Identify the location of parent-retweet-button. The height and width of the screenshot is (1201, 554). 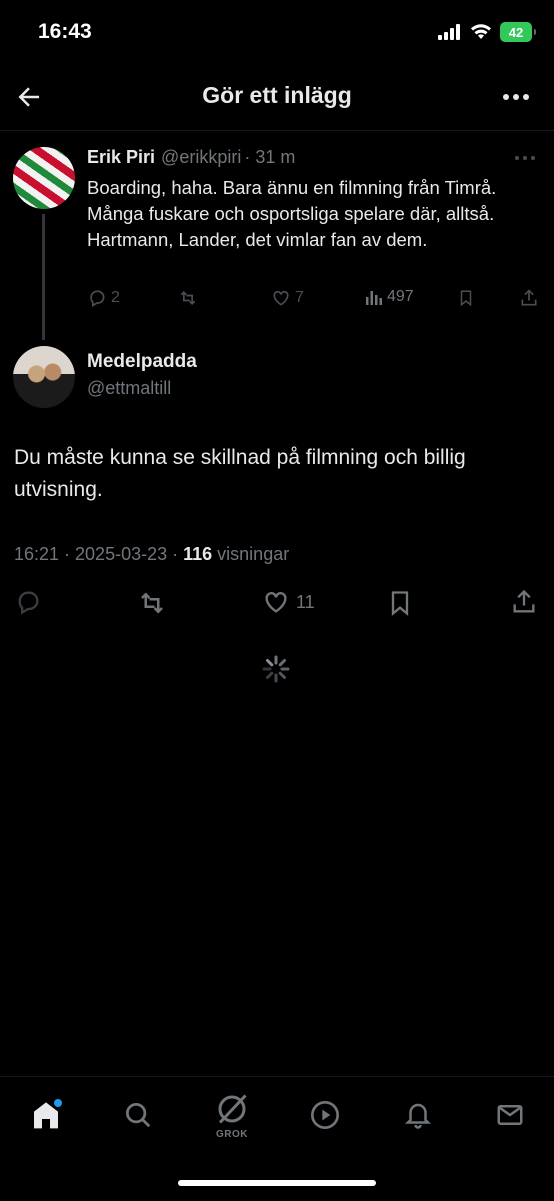
(188, 298).